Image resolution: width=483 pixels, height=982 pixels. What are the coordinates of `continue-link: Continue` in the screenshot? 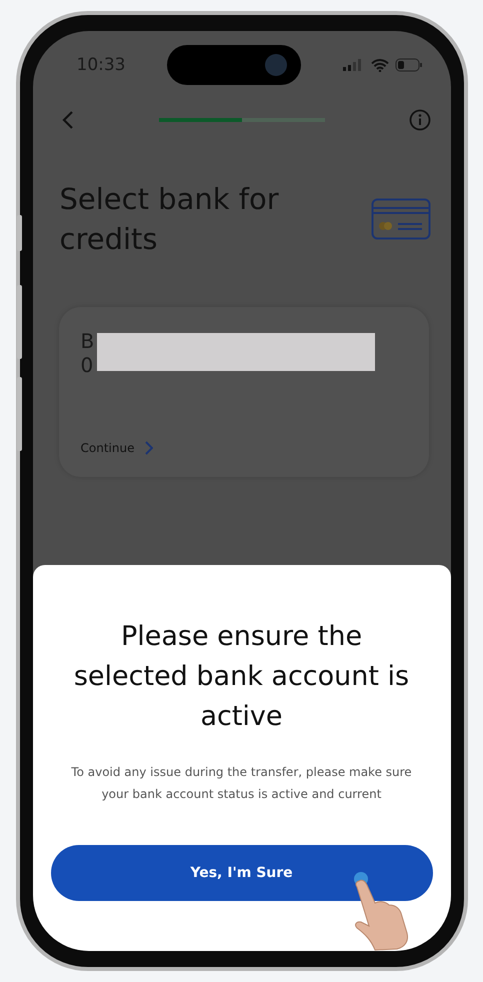 It's located at (243, 448).